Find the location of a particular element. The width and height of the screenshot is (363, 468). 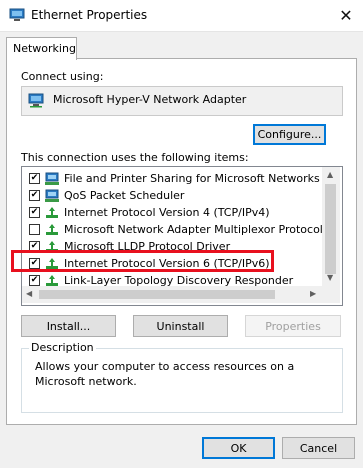

ok-button: OK is located at coordinates (238, 448).